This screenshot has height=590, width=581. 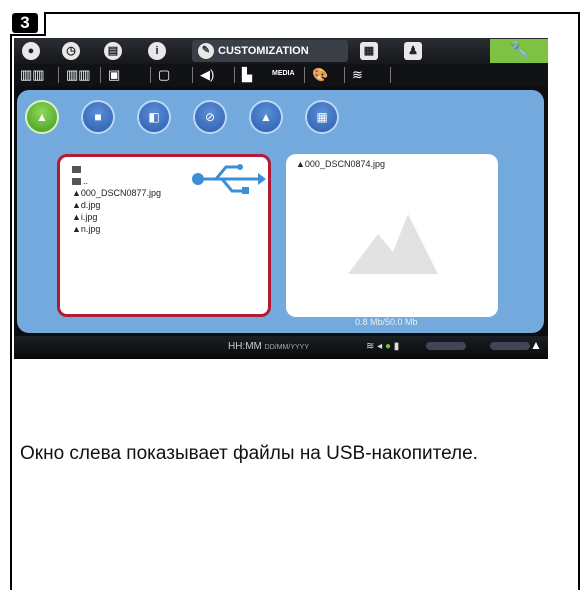 I want to click on usb-symbol-icon, so click(x=229, y=179).